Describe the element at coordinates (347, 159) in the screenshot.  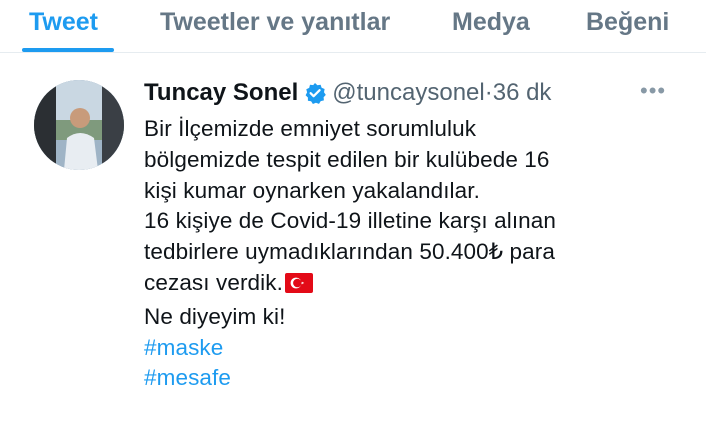
I see `tweet-line: bölgemizde tespit edilen bir kulübede 16` at that location.